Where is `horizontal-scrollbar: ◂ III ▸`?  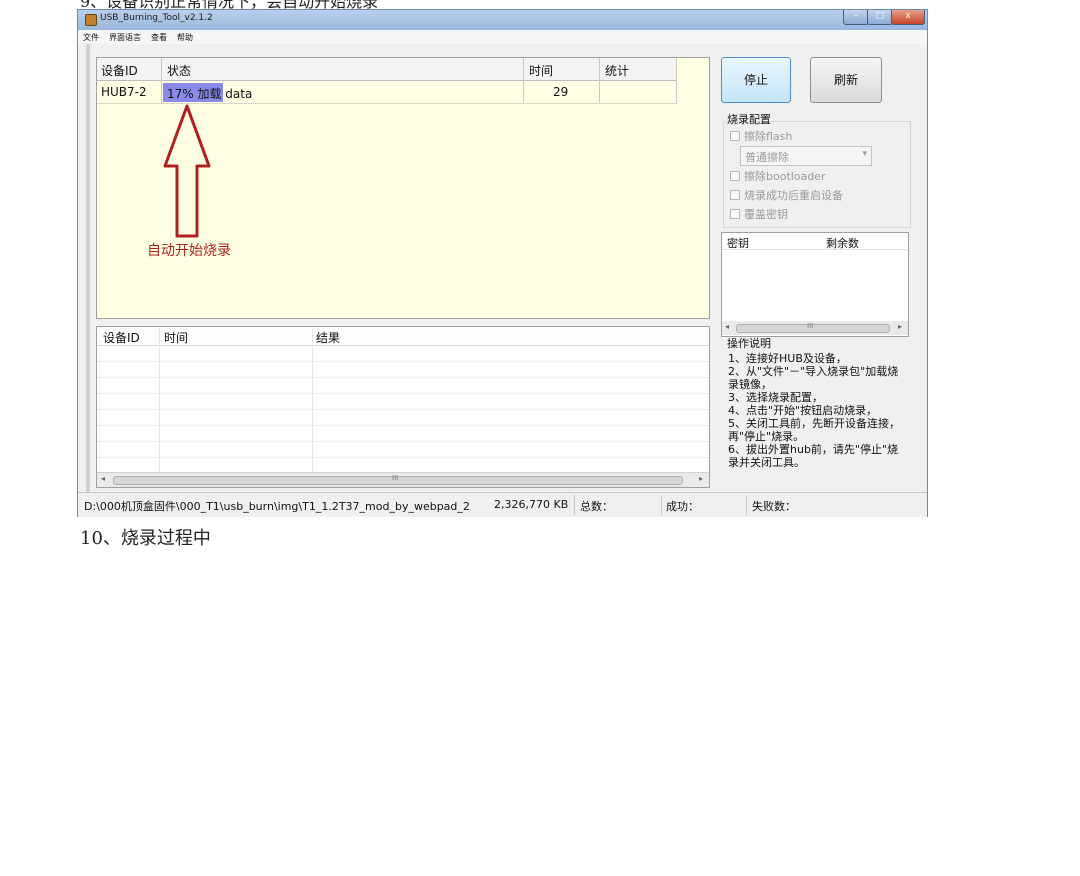
horizontal-scrollbar: ◂ III ▸ is located at coordinates (403, 479).